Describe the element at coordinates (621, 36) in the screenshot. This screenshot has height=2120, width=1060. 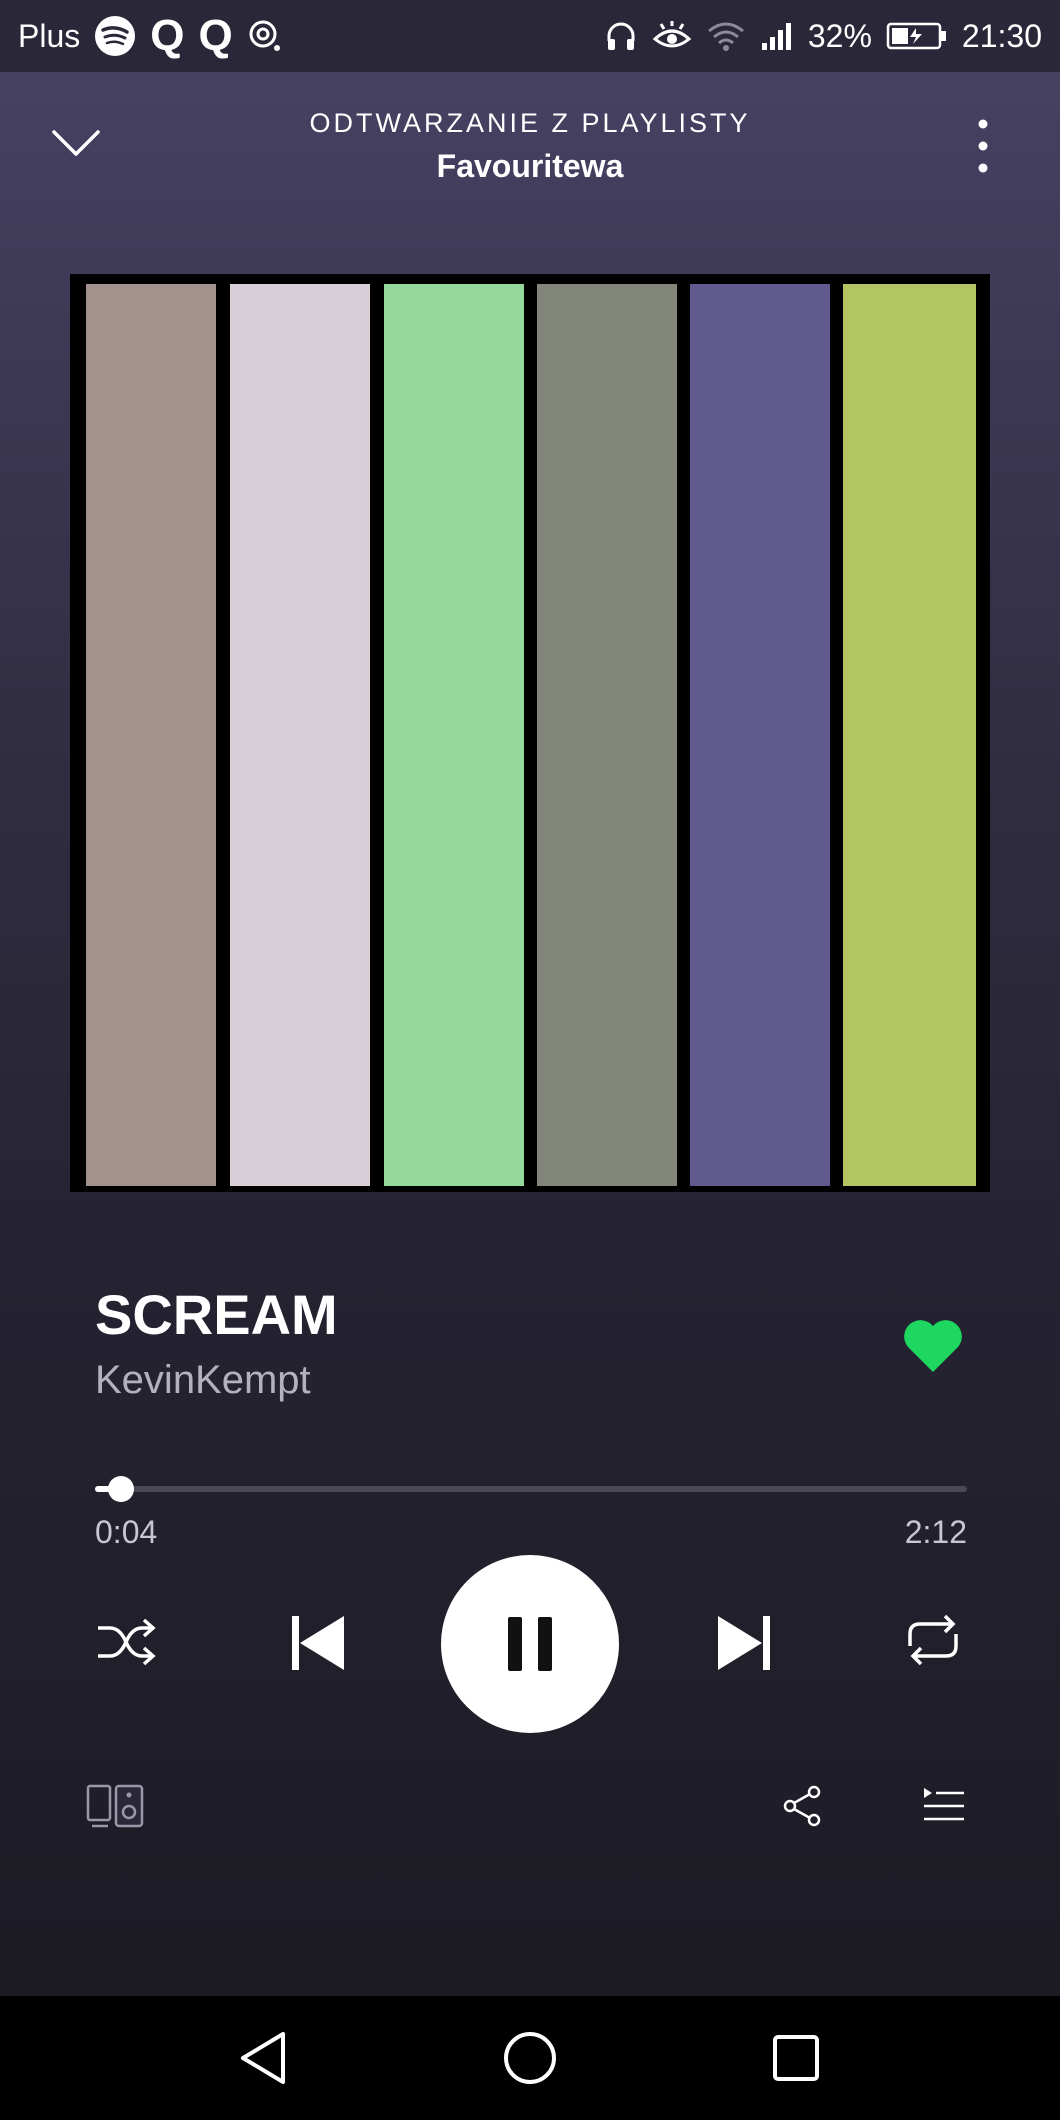
I see `headphones-icon` at that location.